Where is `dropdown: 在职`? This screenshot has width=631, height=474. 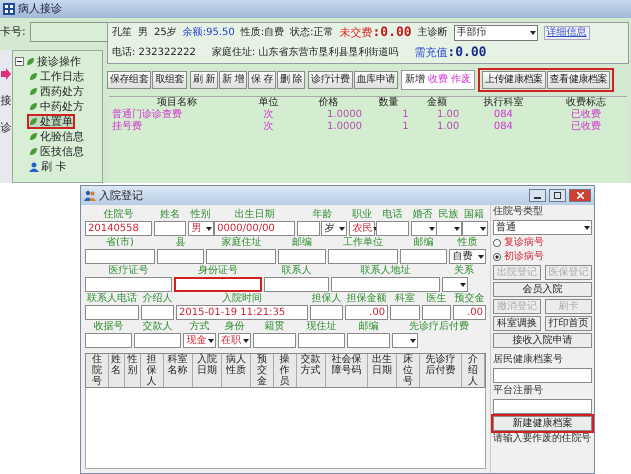
dropdown: 在职 is located at coordinates (234, 340).